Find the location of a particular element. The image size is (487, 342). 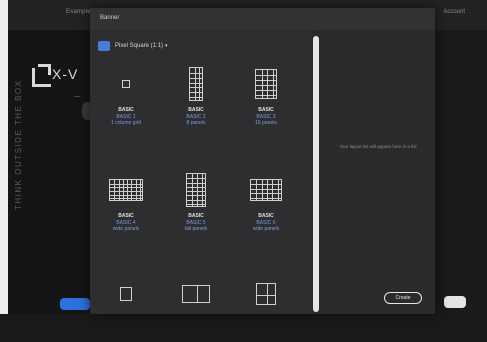

options-scrollbar is located at coordinates (316, 172).